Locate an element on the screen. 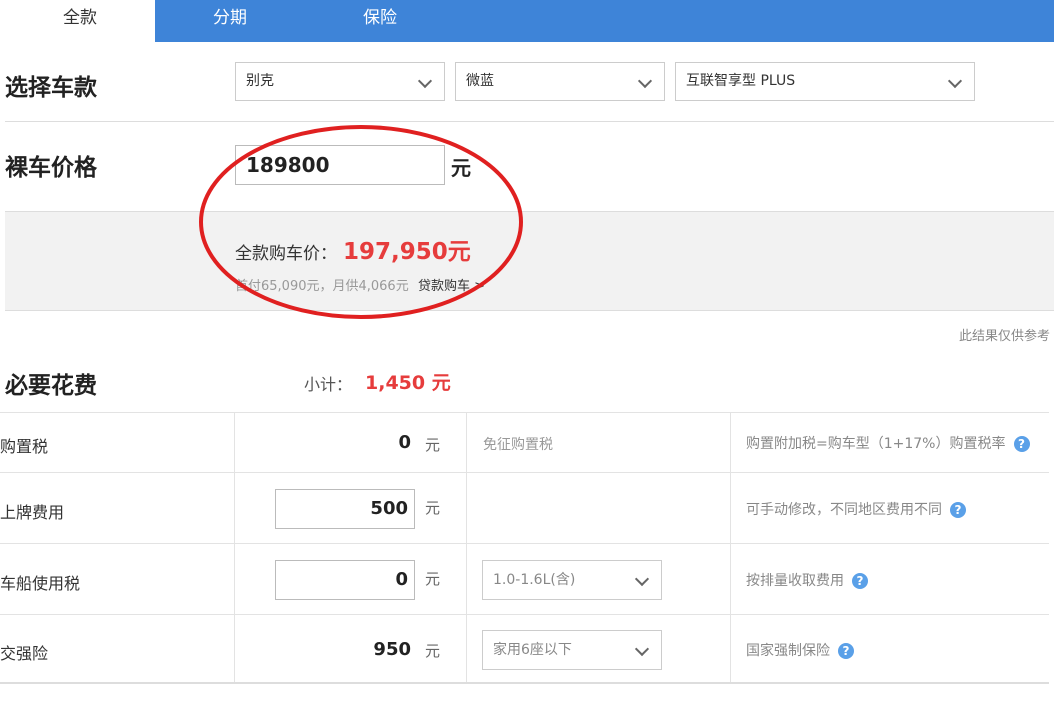  row-hint: 可手动修改，不同地区费用不同? is located at coordinates (856, 509).